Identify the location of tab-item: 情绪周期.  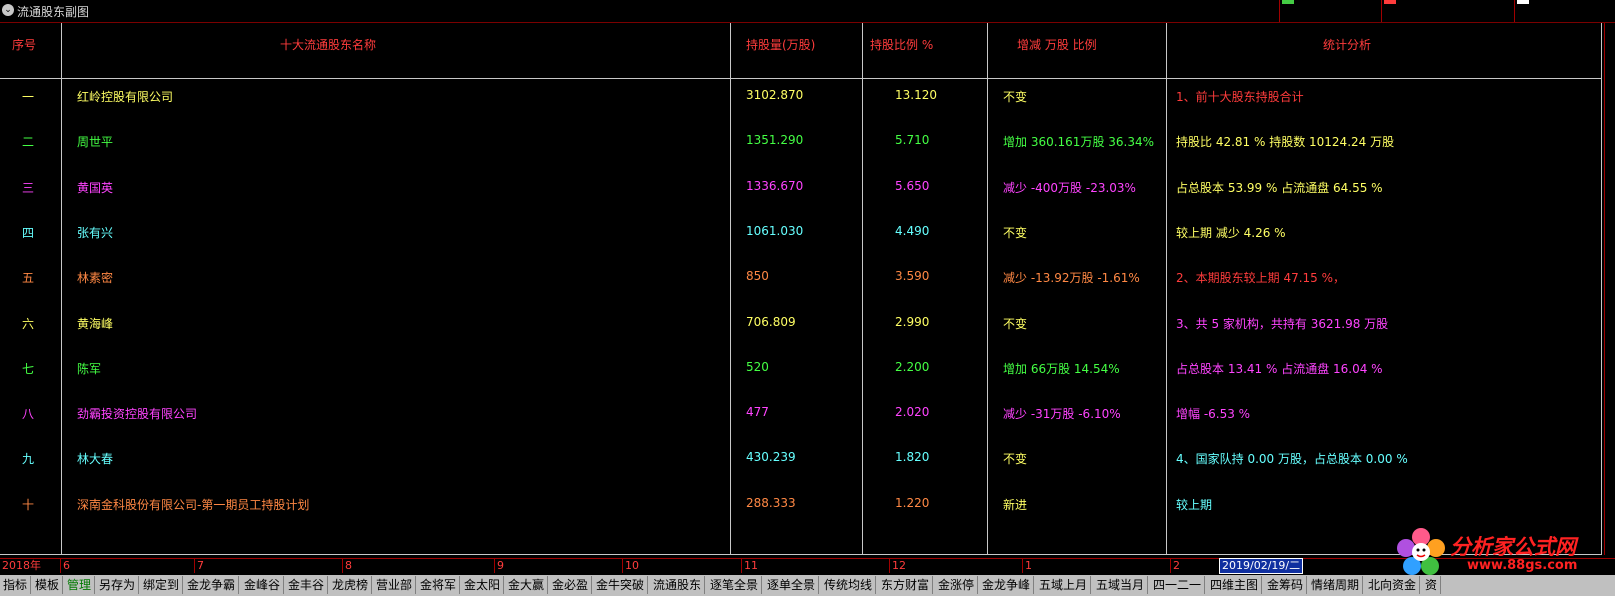
(1336, 585).